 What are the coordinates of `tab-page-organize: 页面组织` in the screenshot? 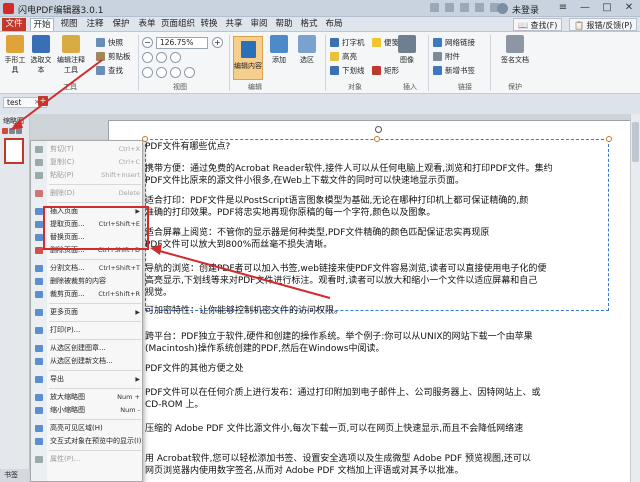 It's located at (178, 24).